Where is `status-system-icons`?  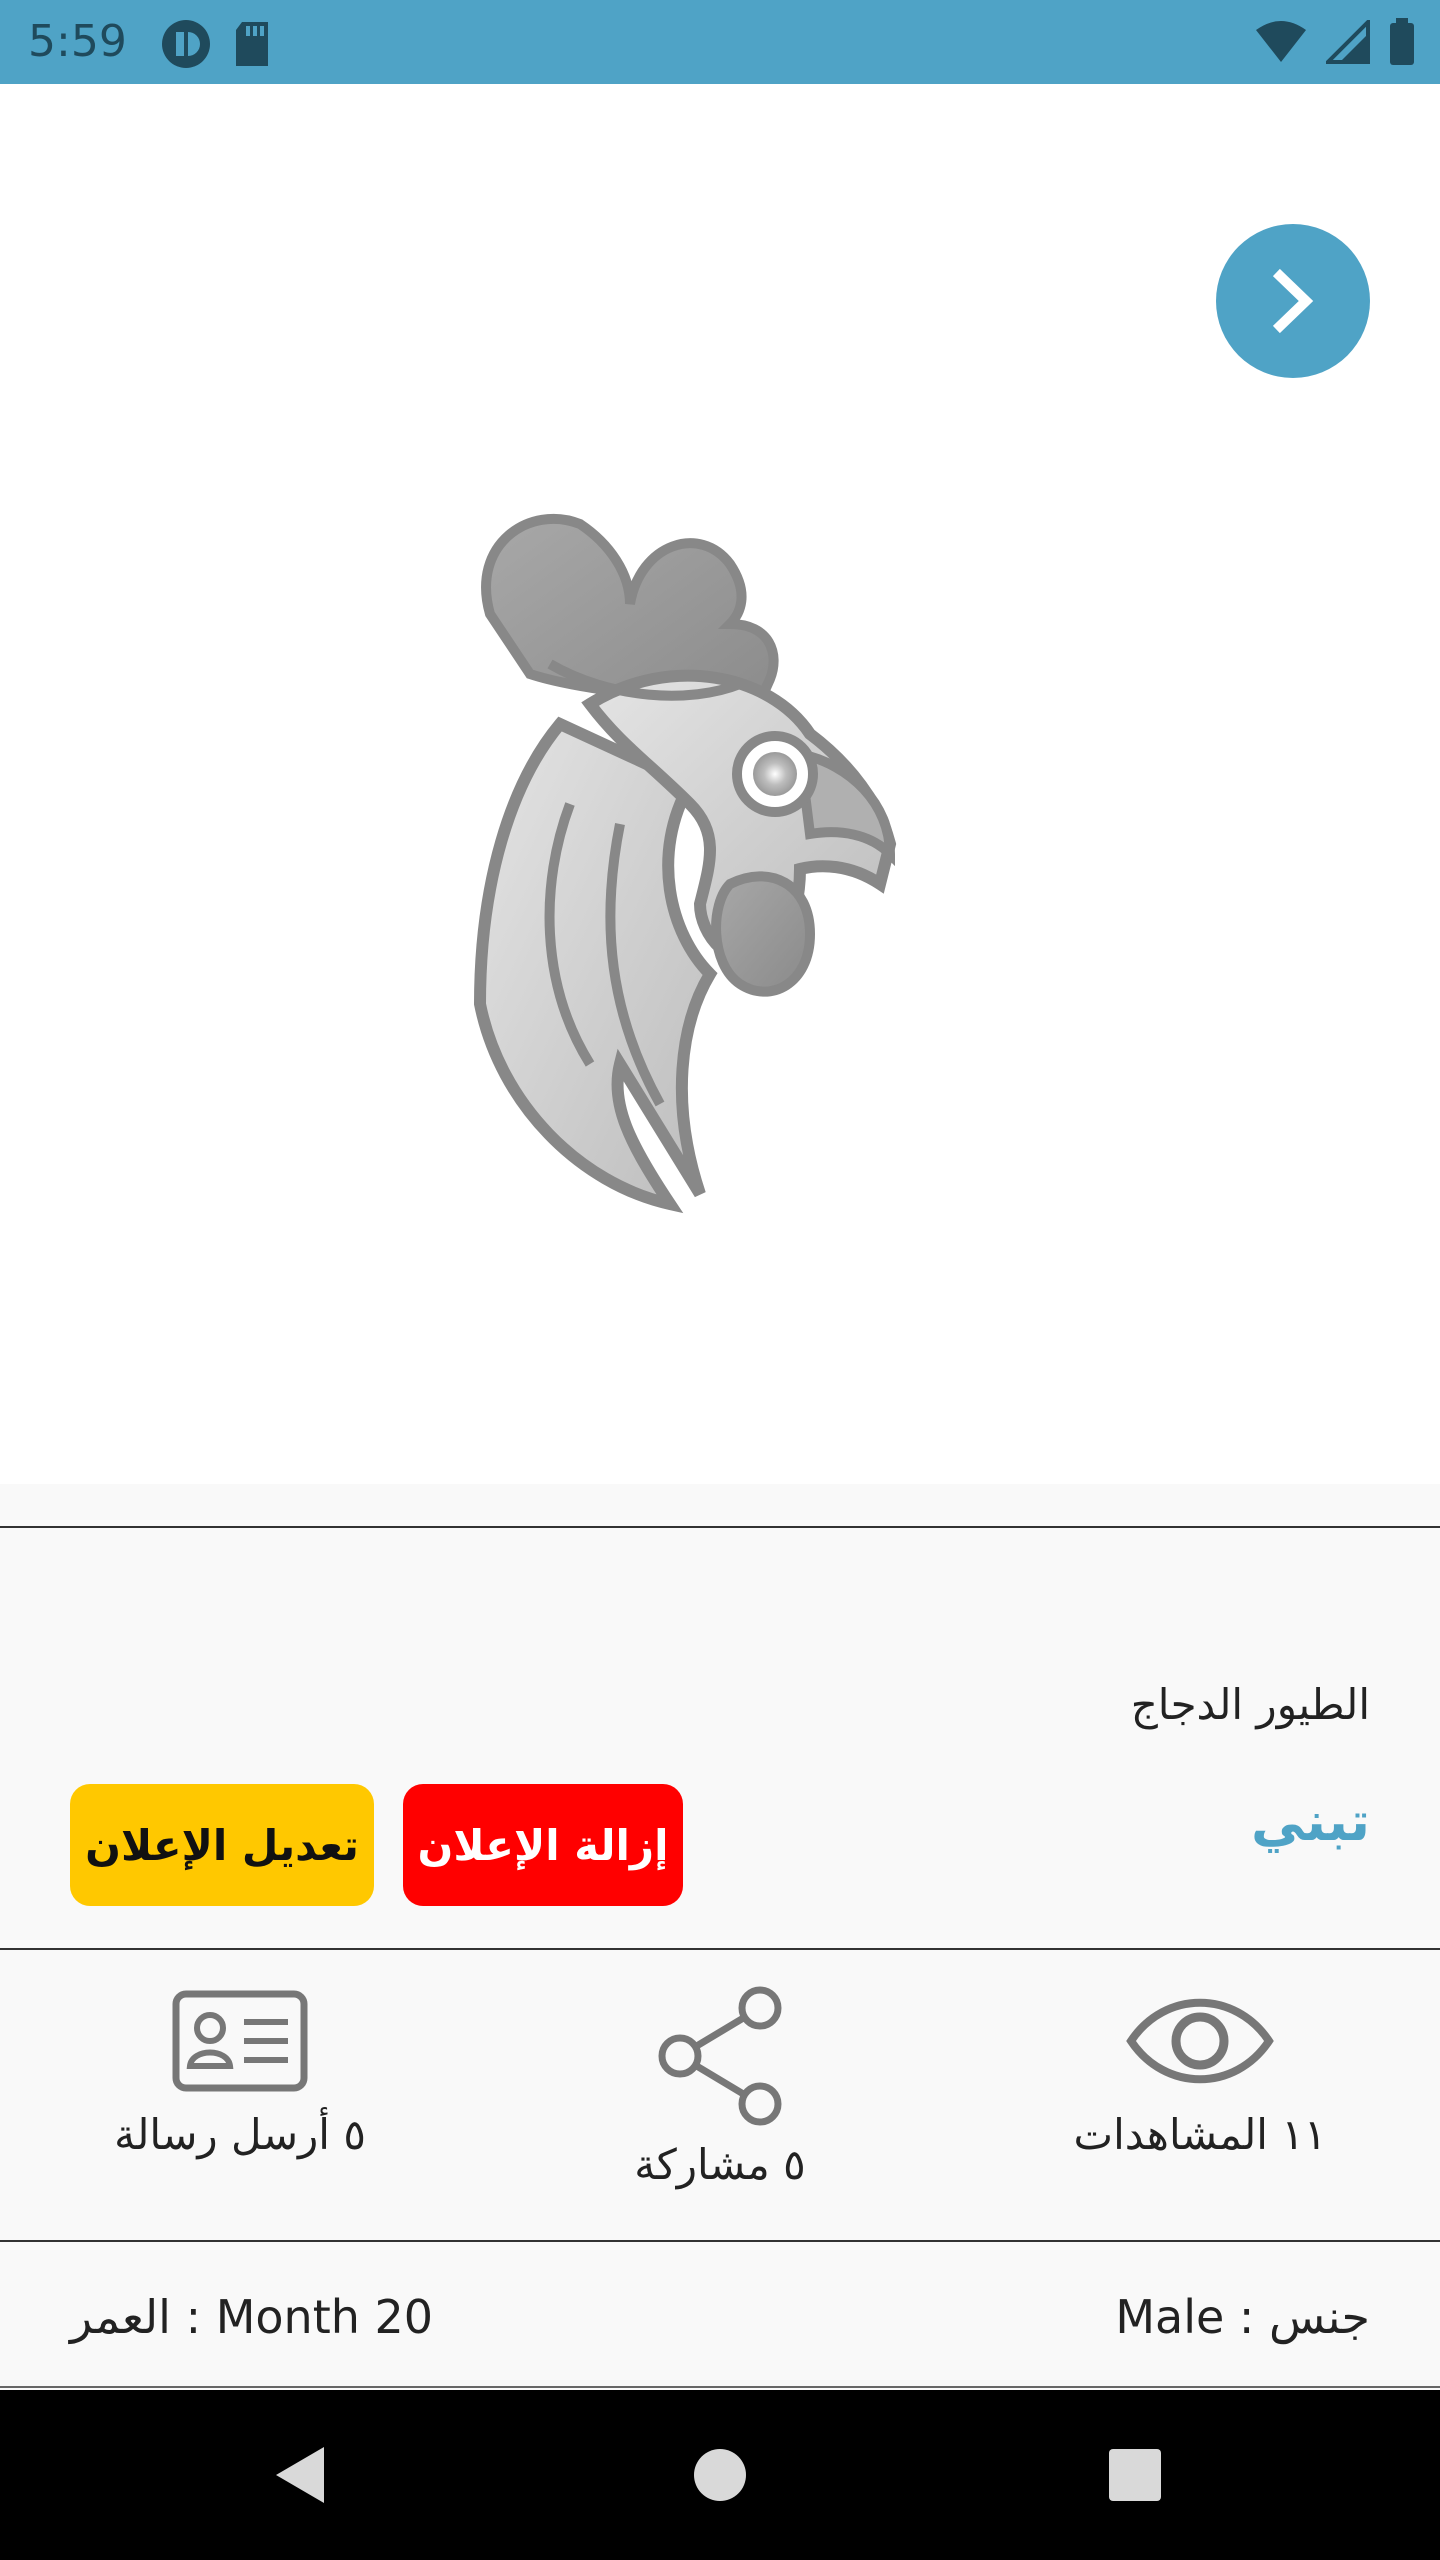
status-system-icons is located at coordinates (1335, 42).